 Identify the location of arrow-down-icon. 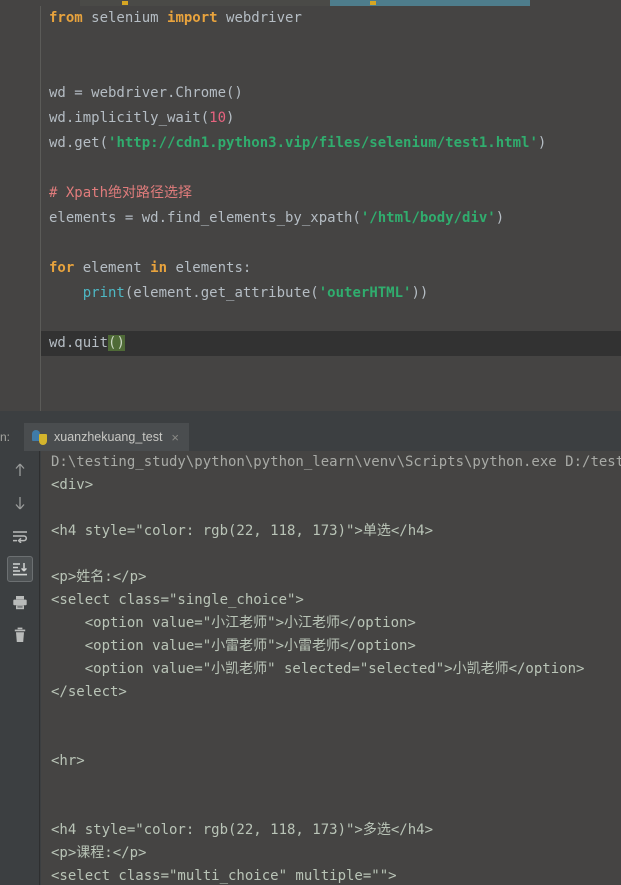
(20, 503).